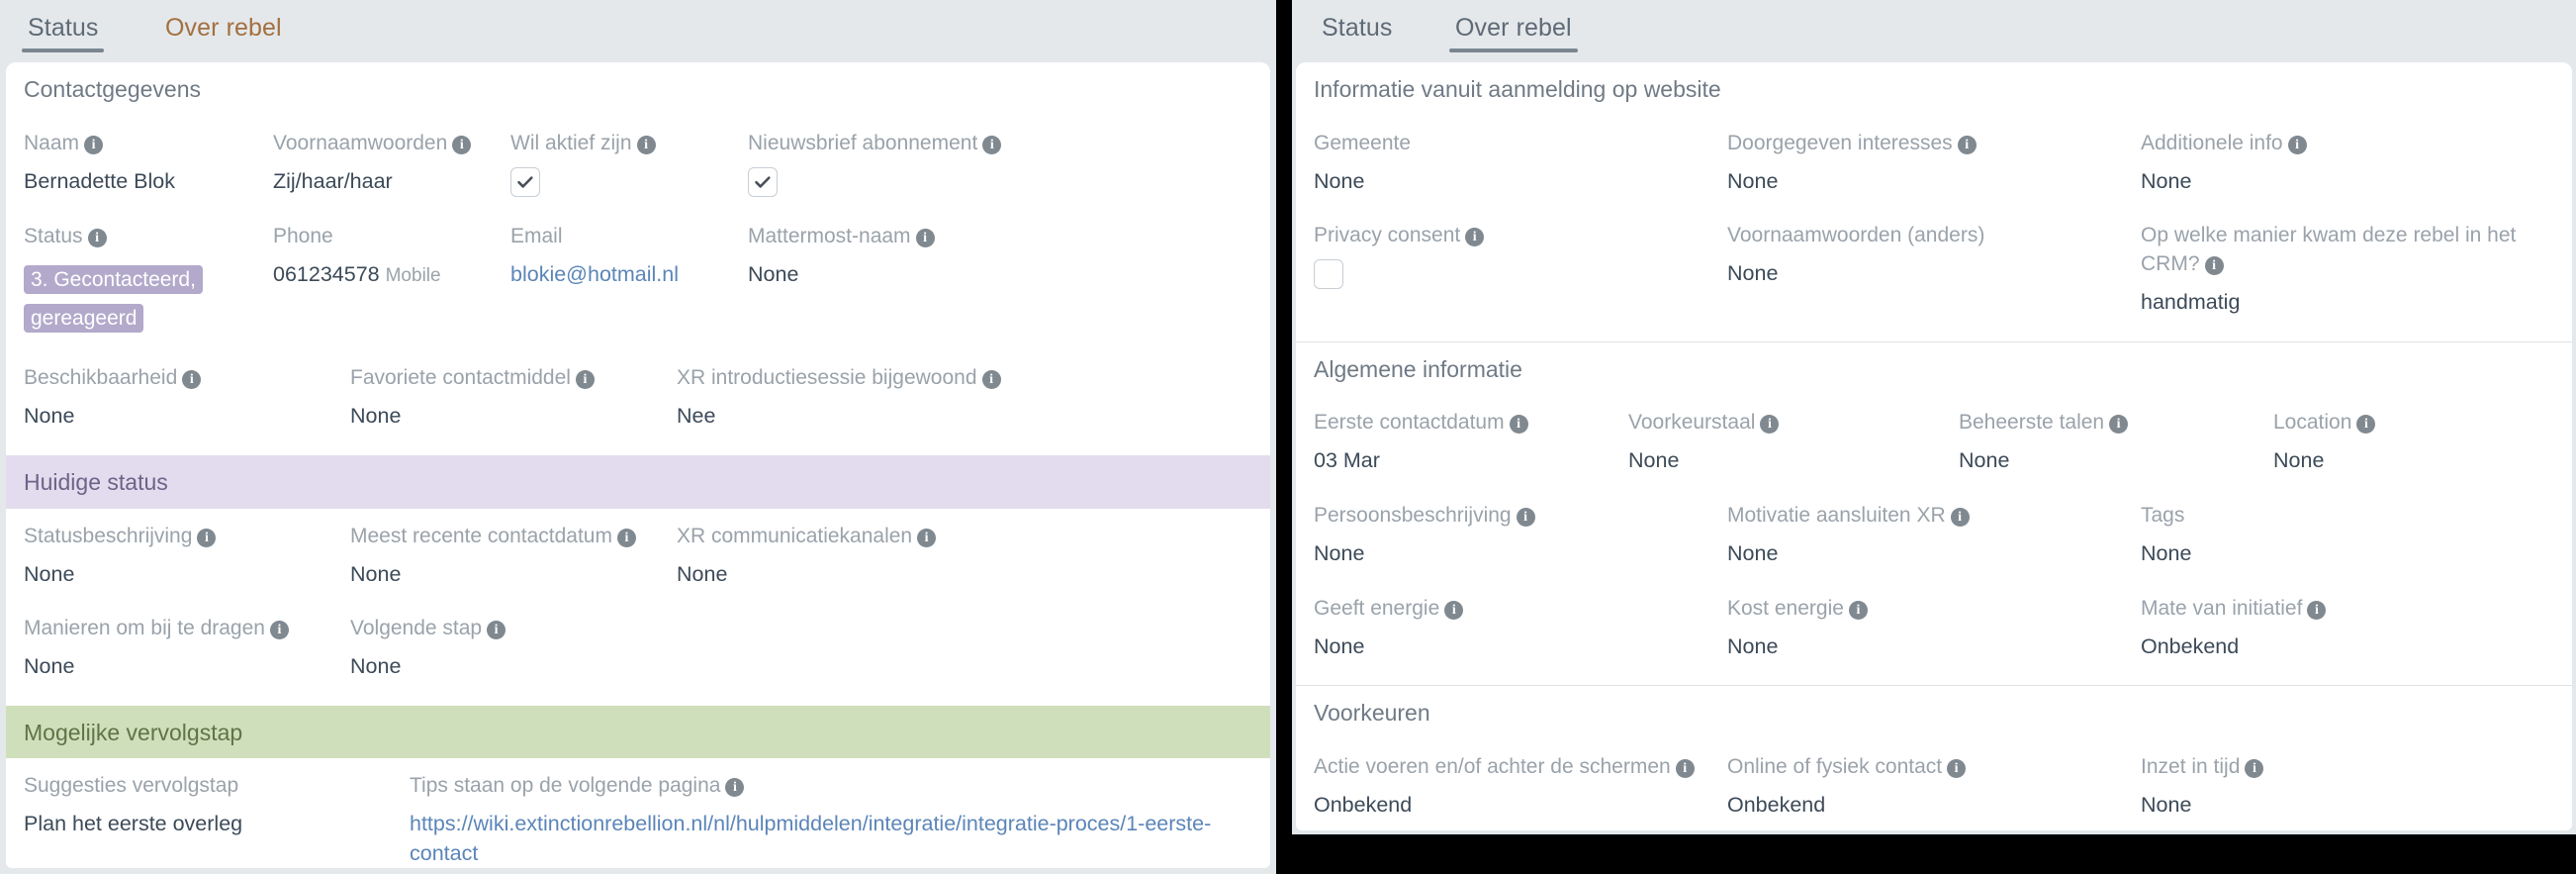 The image size is (2576, 874). What do you see at coordinates (2347, 627) in the screenshot?
I see `field-mate-van-initiatief: Mate van initiatief i Onbekend` at bounding box center [2347, 627].